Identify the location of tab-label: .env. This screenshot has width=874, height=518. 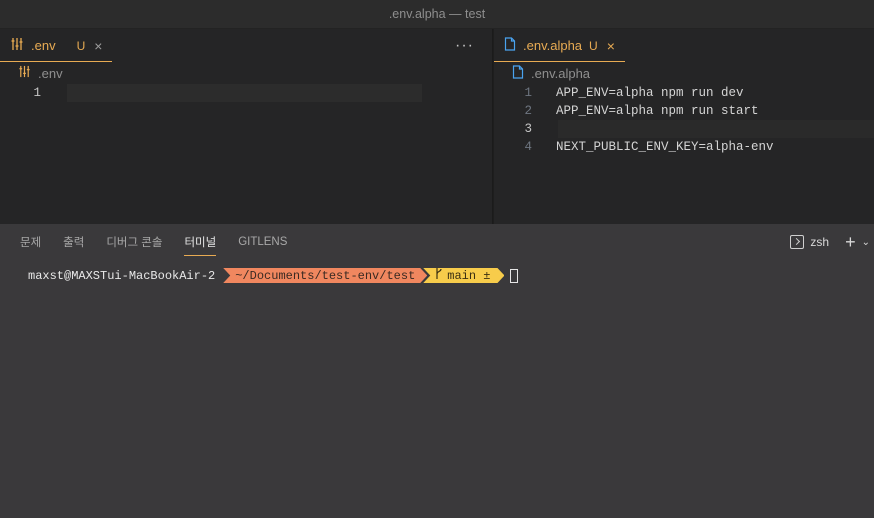
(43, 45).